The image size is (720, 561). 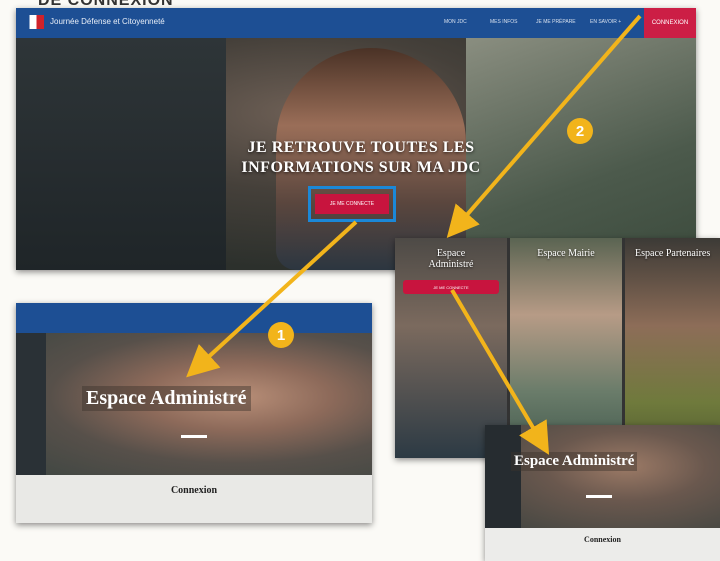 I want to click on arrow-to-espace-administre, so click(x=272, y=299).